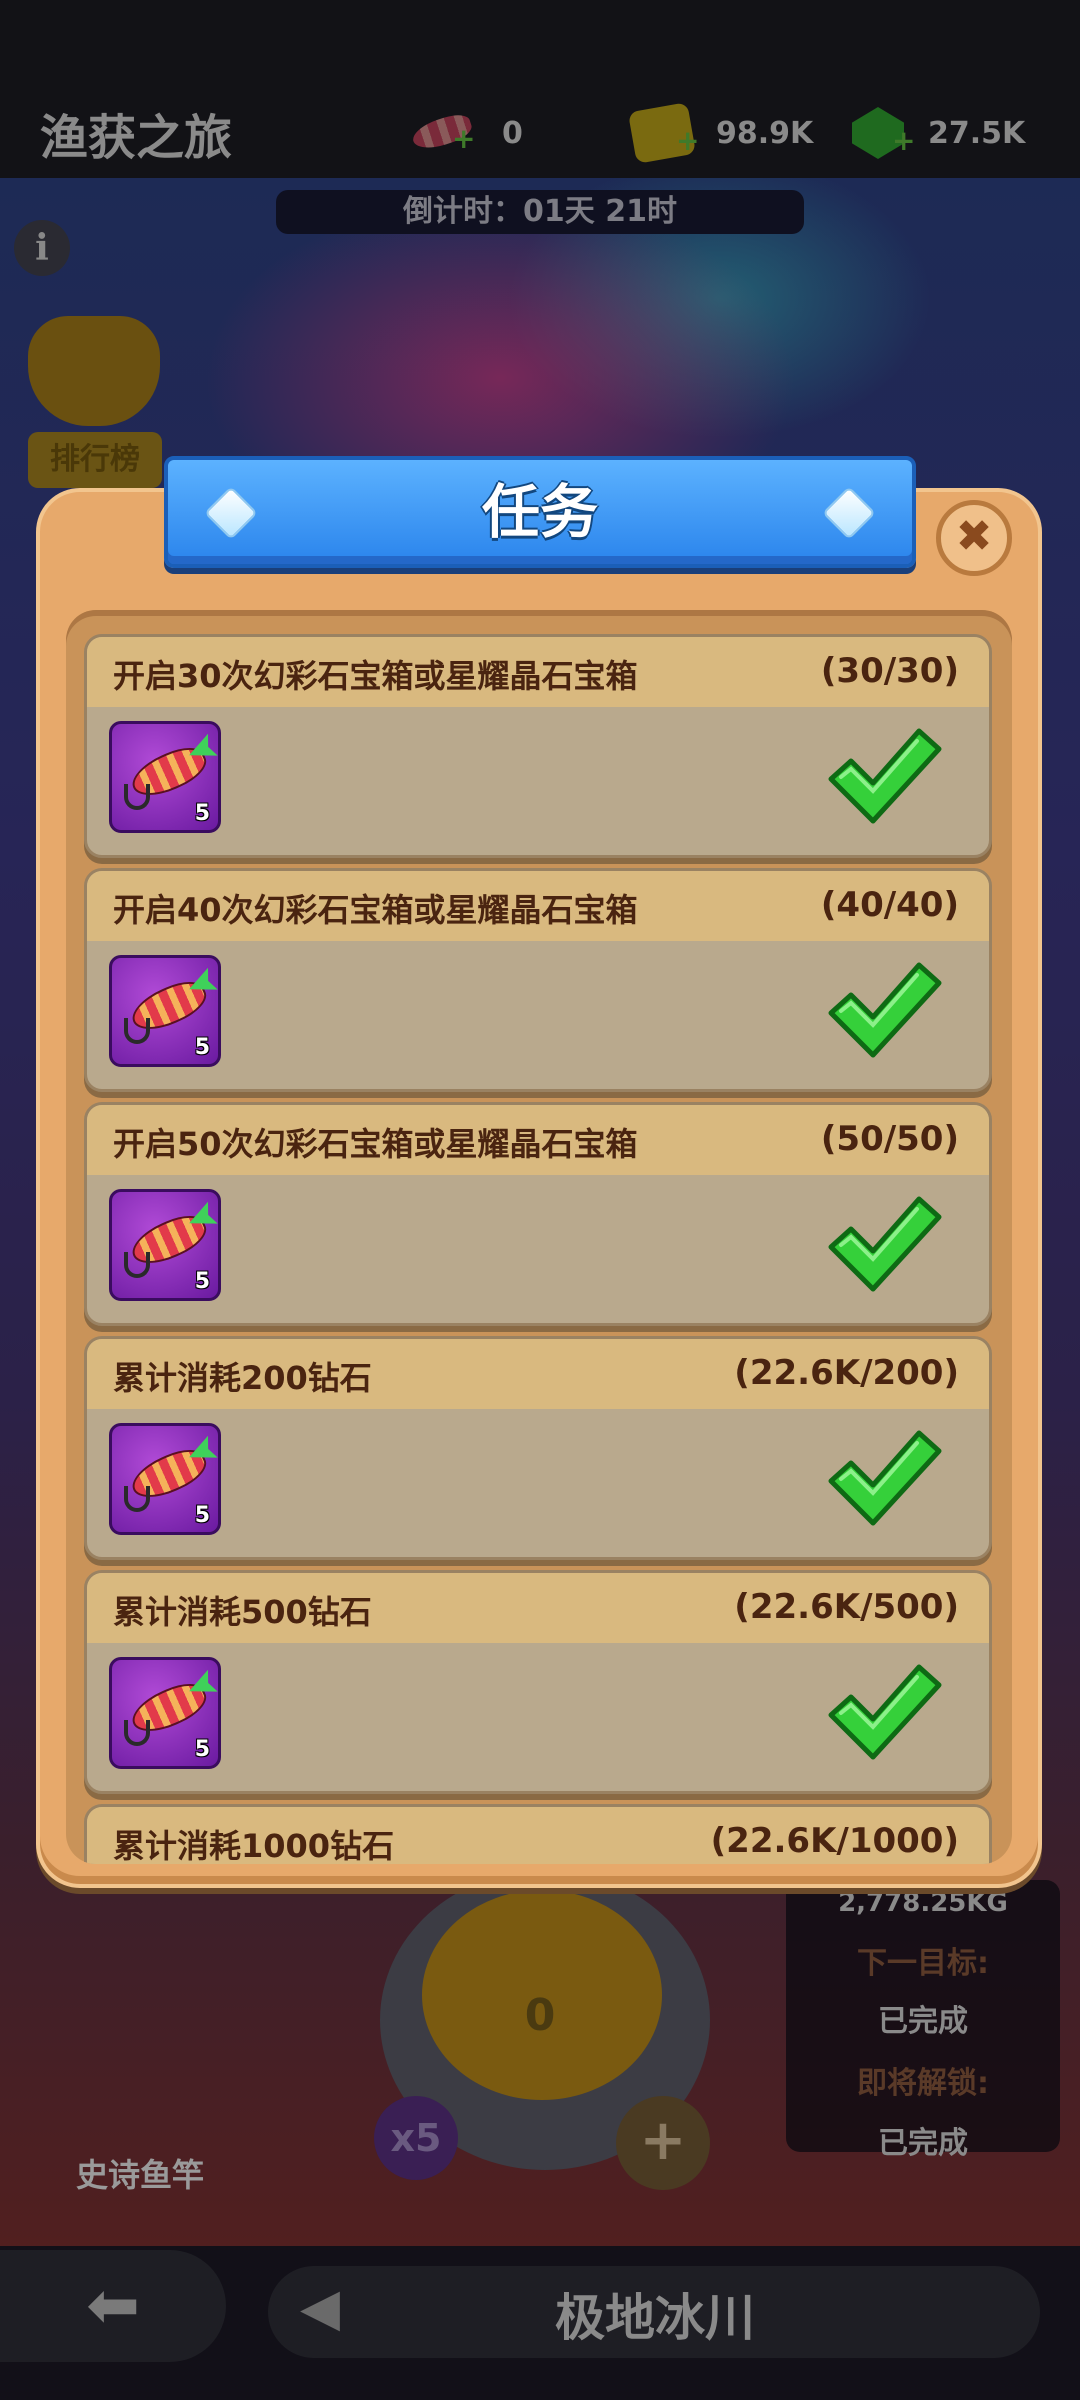 The height and width of the screenshot is (2400, 1080). I want to click on task-title: 开启40次幻彩石宝箱或星耀晶石宝箱, so click(375, 910).